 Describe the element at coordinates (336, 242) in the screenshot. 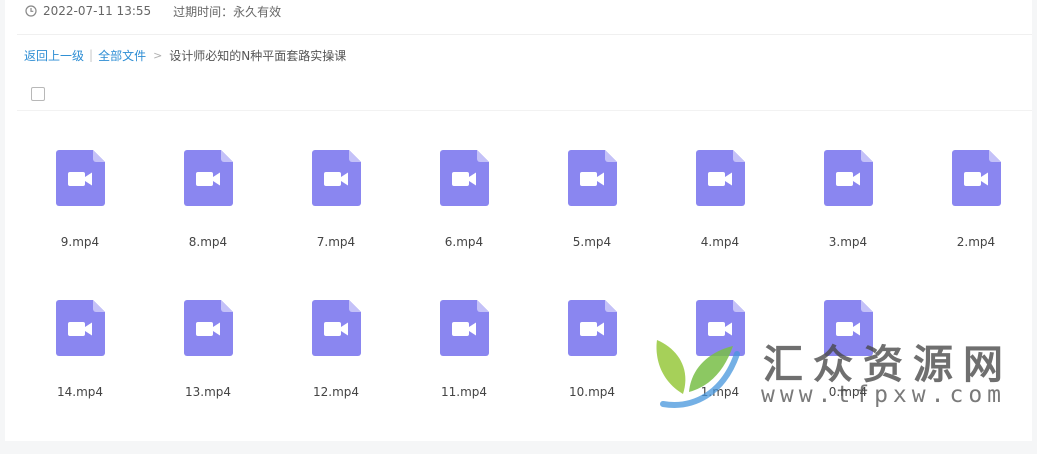

I see `file-name: 7.mp4` at that location.